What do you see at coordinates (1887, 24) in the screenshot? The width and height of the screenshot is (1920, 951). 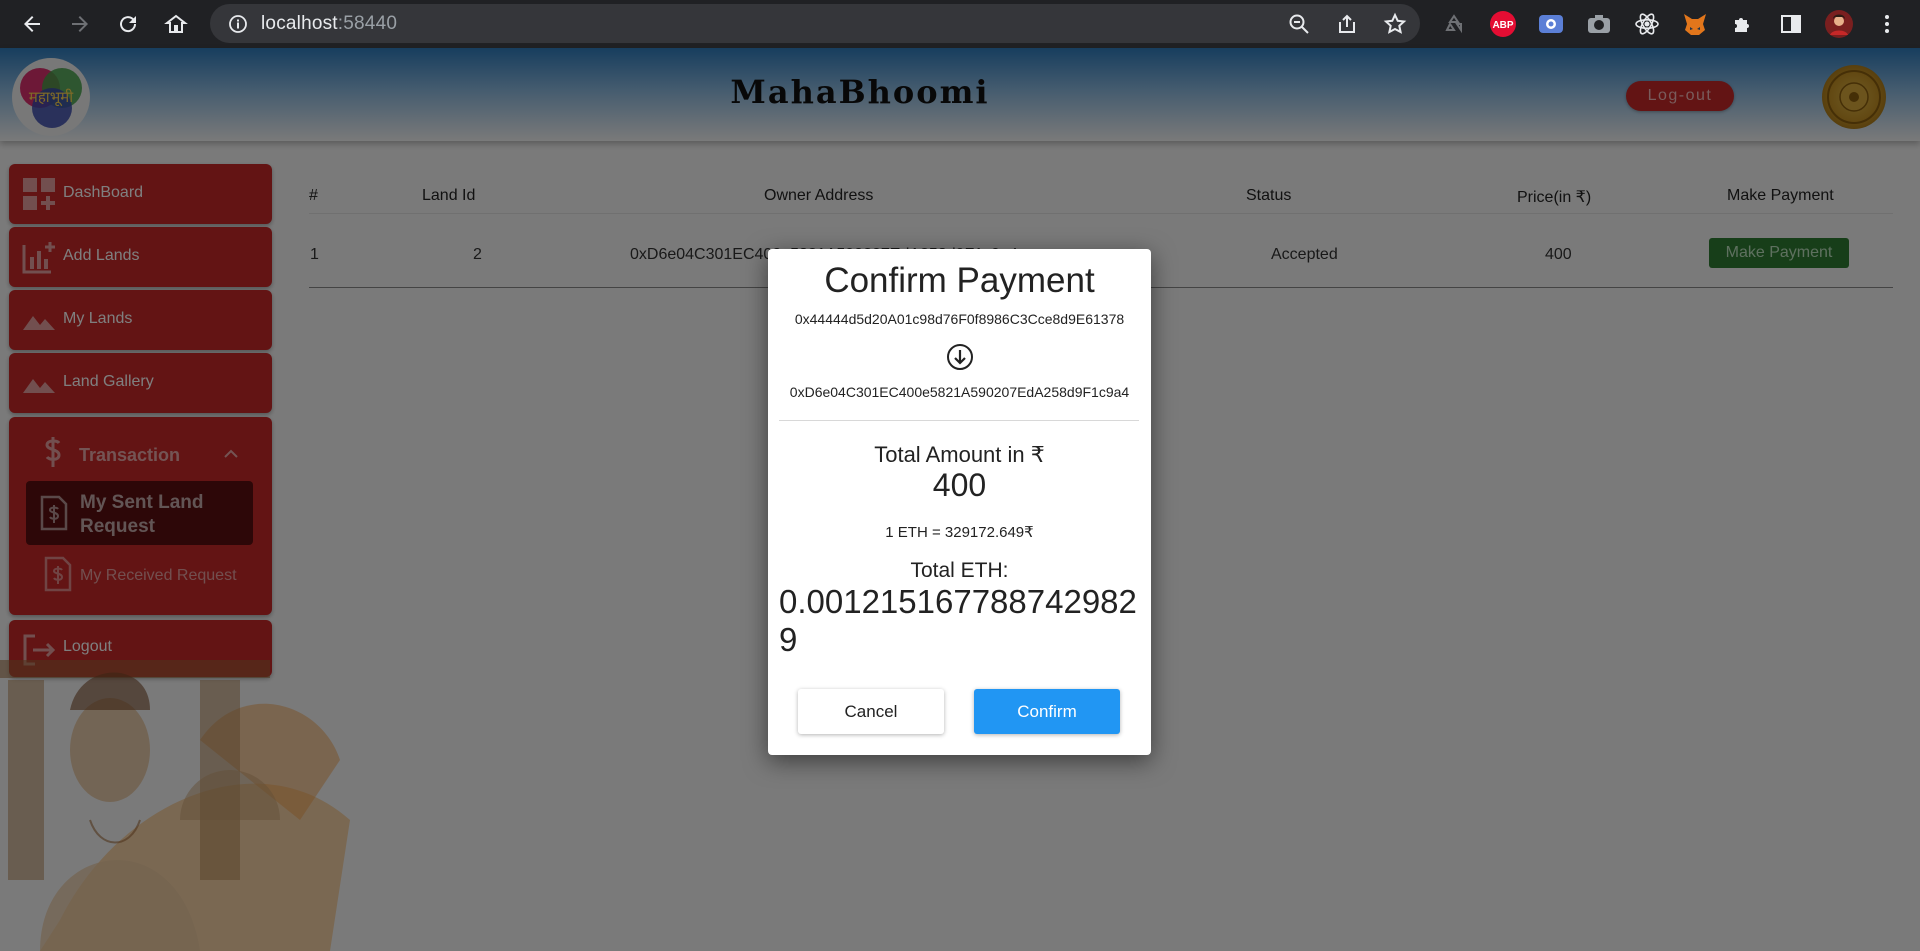 I see `menu-icon` at bounding box center [1887, 24].